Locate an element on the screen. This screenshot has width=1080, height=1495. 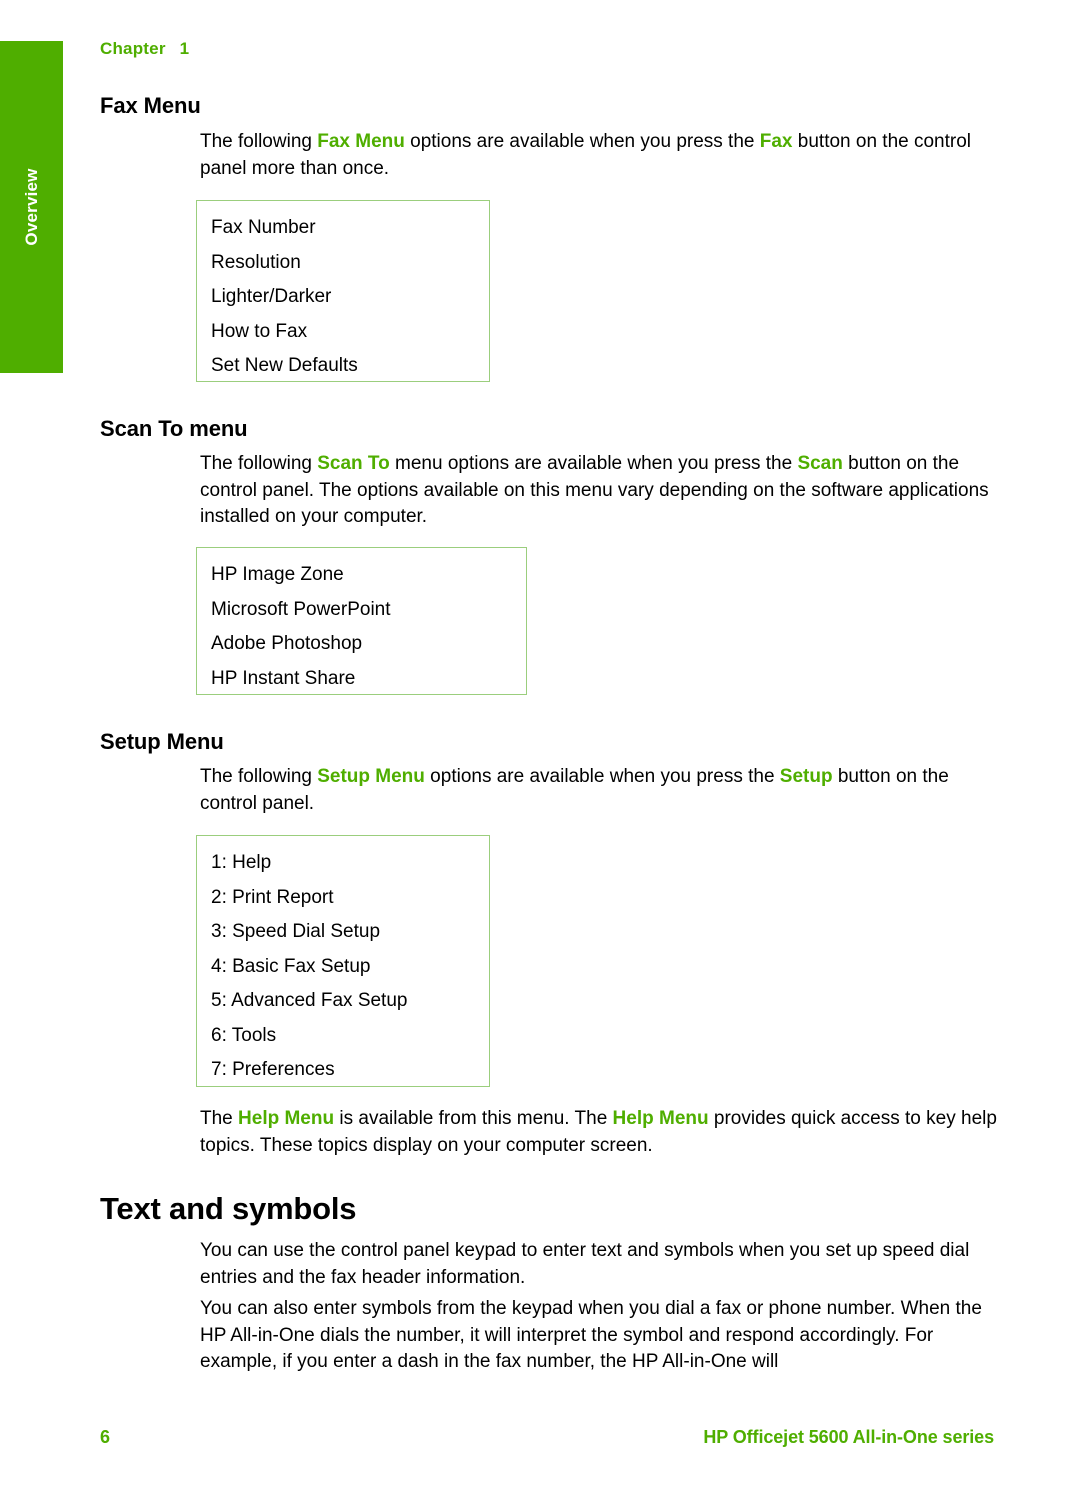
menu-item: 1: Help is located at coordinates (241, 862).